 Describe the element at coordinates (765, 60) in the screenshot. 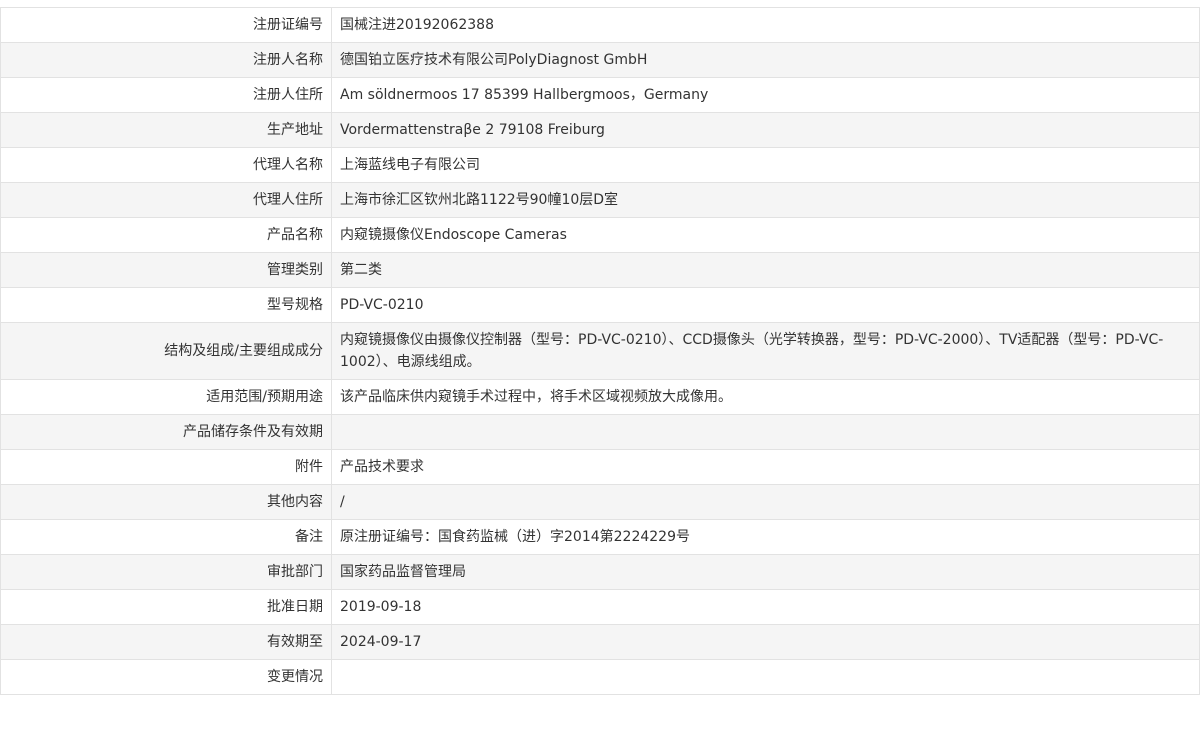

I see `row-value-registrant-name: 德国铂立医疗技术有限公司PolyDiagnost GmbH` at that location.